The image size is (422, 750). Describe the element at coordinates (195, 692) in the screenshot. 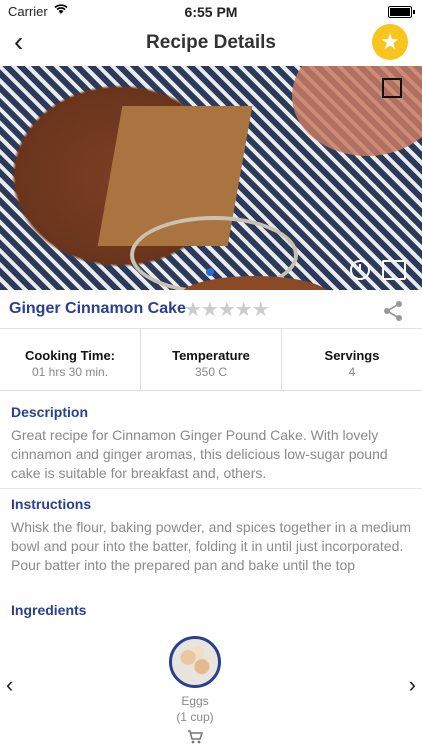

I see `ingredient-item: Eggs (1 cup)` at that location.